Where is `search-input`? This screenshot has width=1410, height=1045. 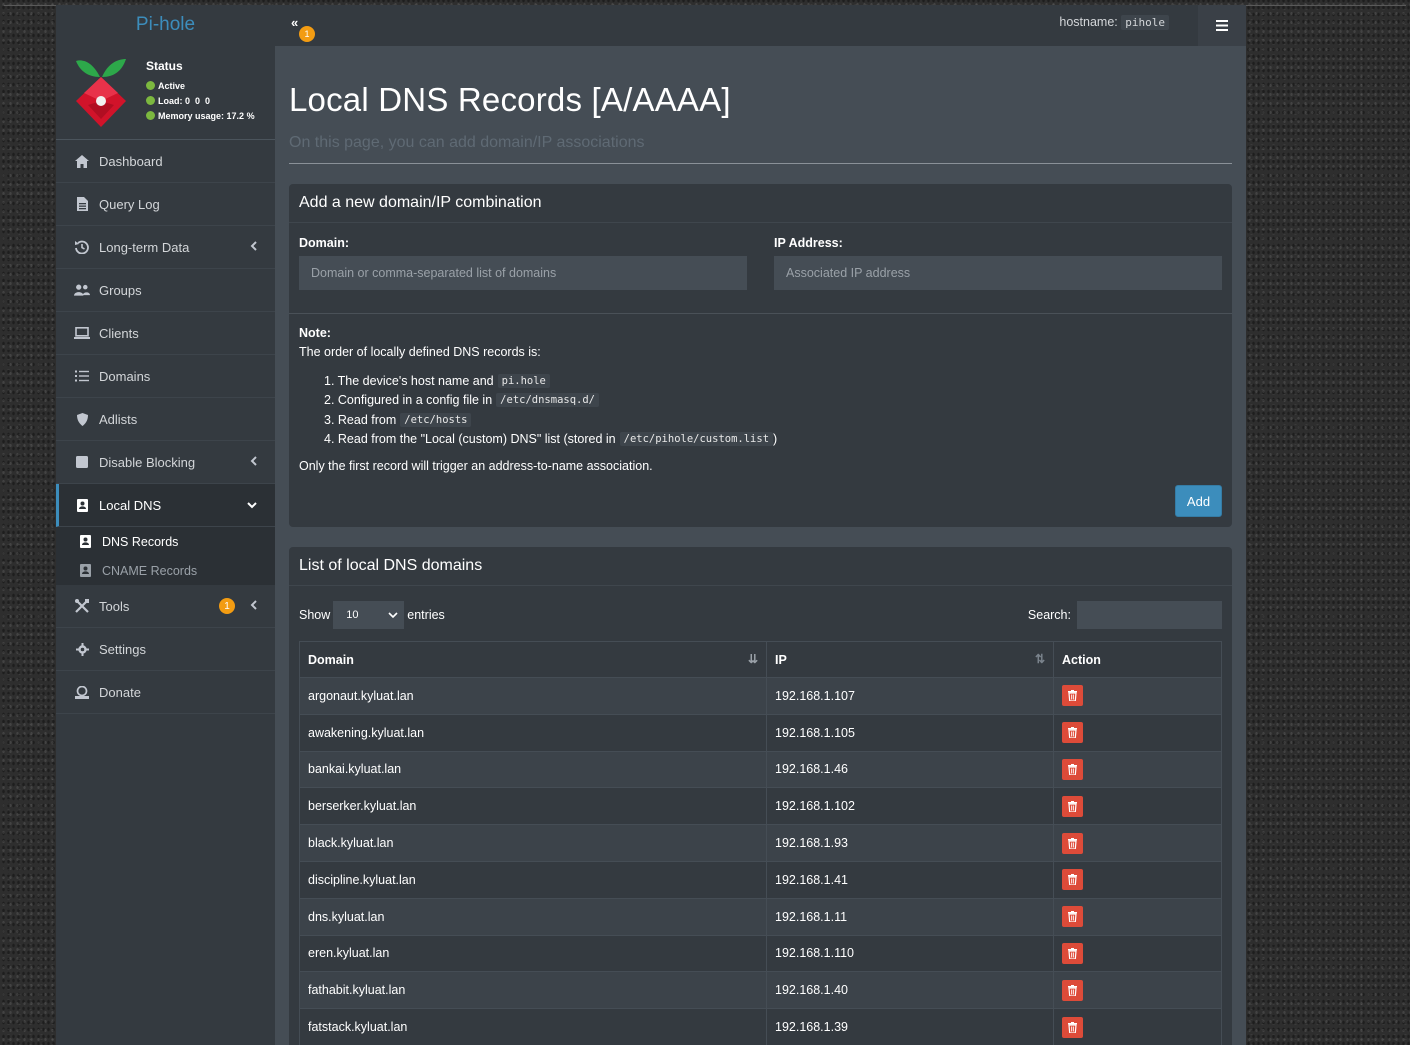
search-input is located at coordinates (1149, 615).